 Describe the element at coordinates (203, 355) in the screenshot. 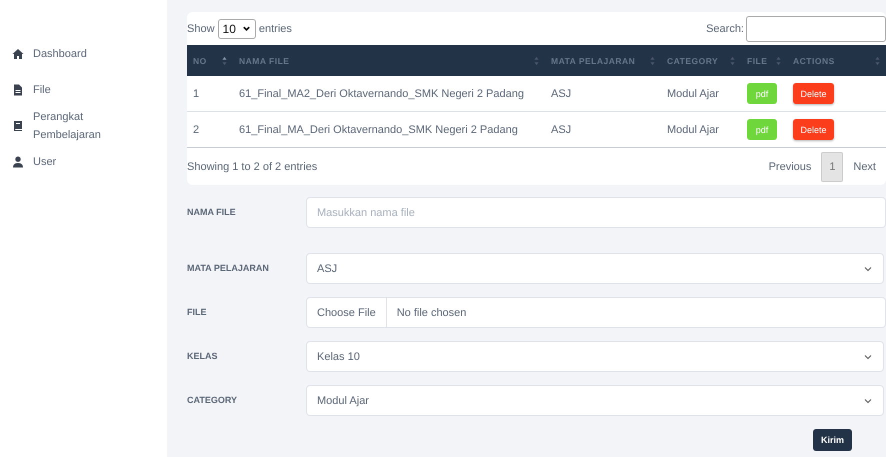

I see `field-label: KELAS` at that location.